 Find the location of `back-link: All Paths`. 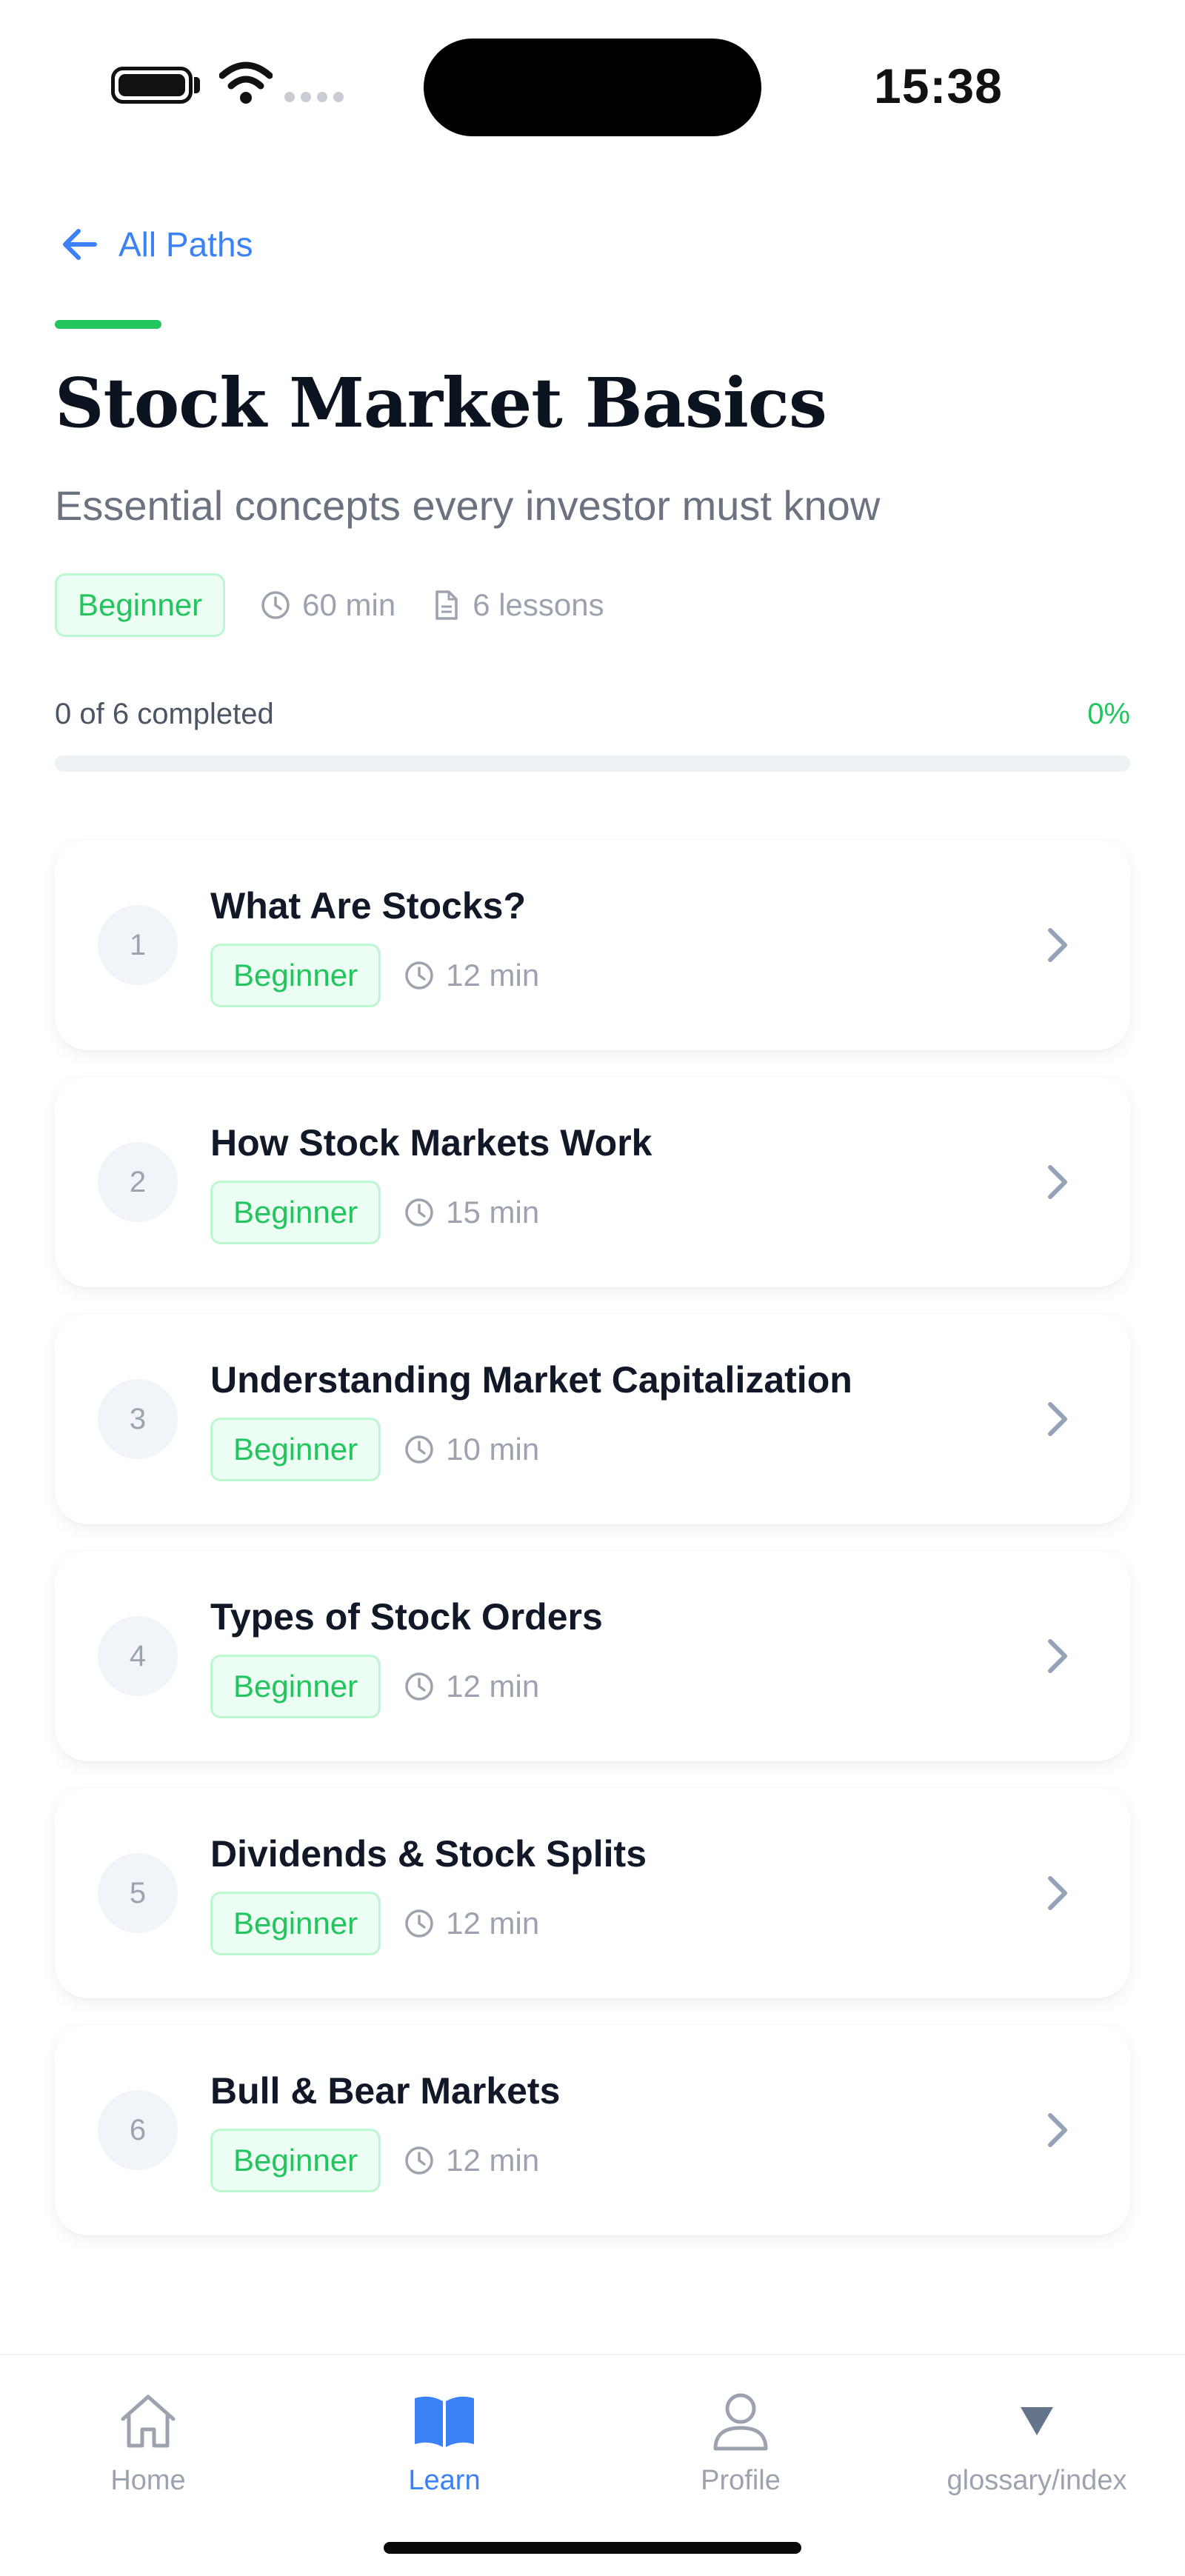

back-link: All Paths is located at coordinates (155, 244).